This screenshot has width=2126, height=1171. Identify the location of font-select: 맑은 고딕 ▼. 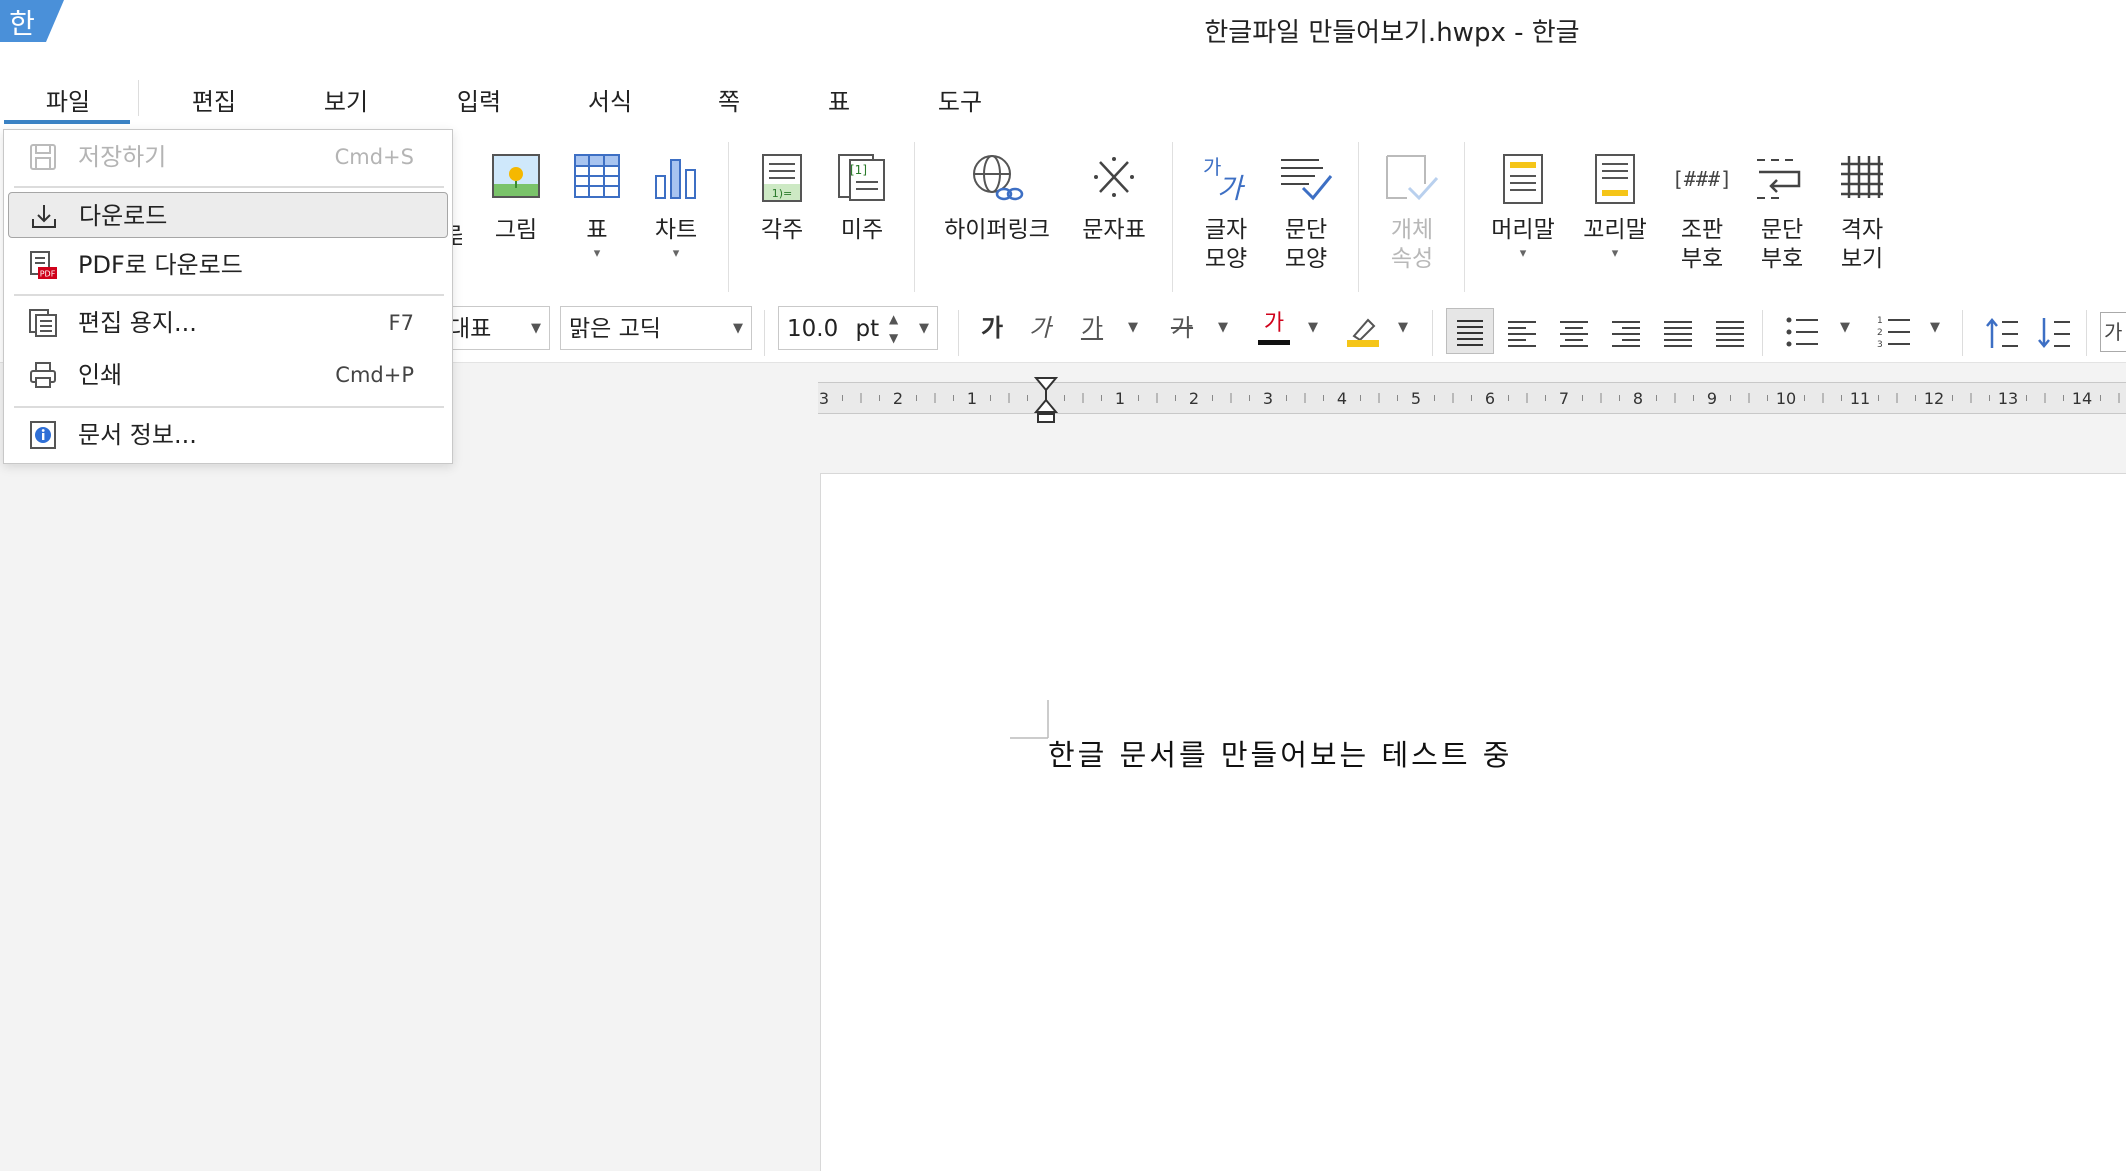
(656, 328).